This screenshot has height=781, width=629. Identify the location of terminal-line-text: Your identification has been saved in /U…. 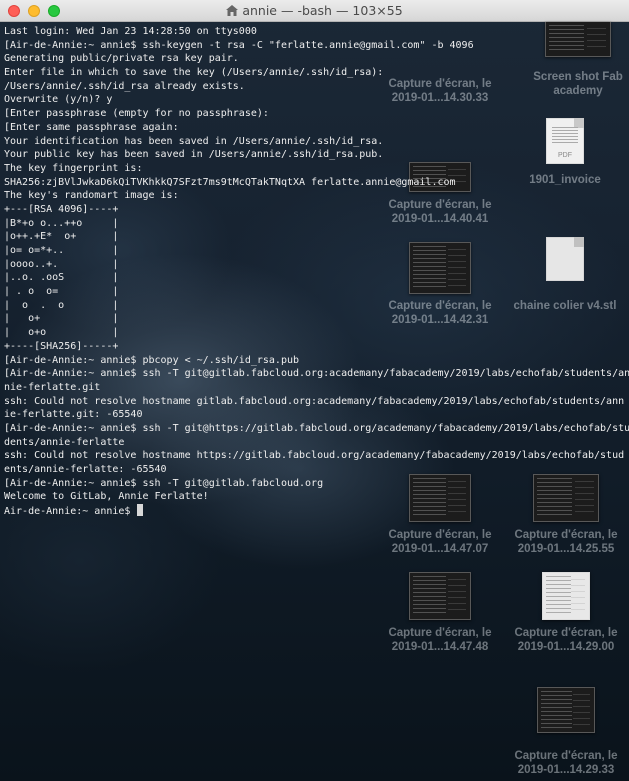
(194, 141).